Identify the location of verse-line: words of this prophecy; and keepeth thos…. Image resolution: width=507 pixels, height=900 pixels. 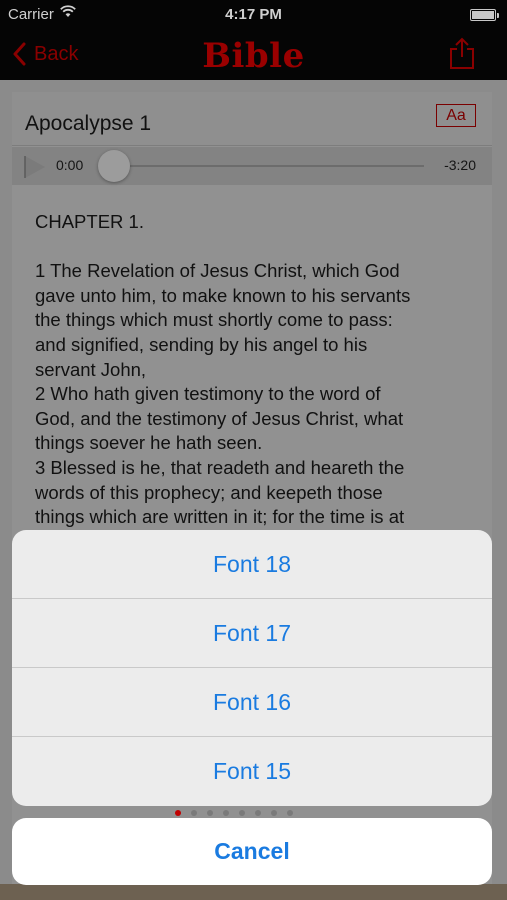
(209, 492).